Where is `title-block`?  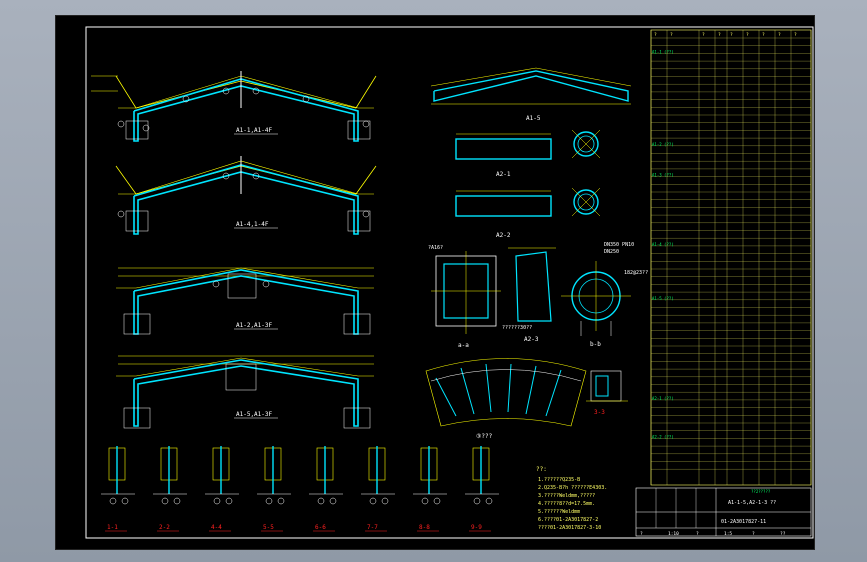 title-block is located at coordinates (723, 512).